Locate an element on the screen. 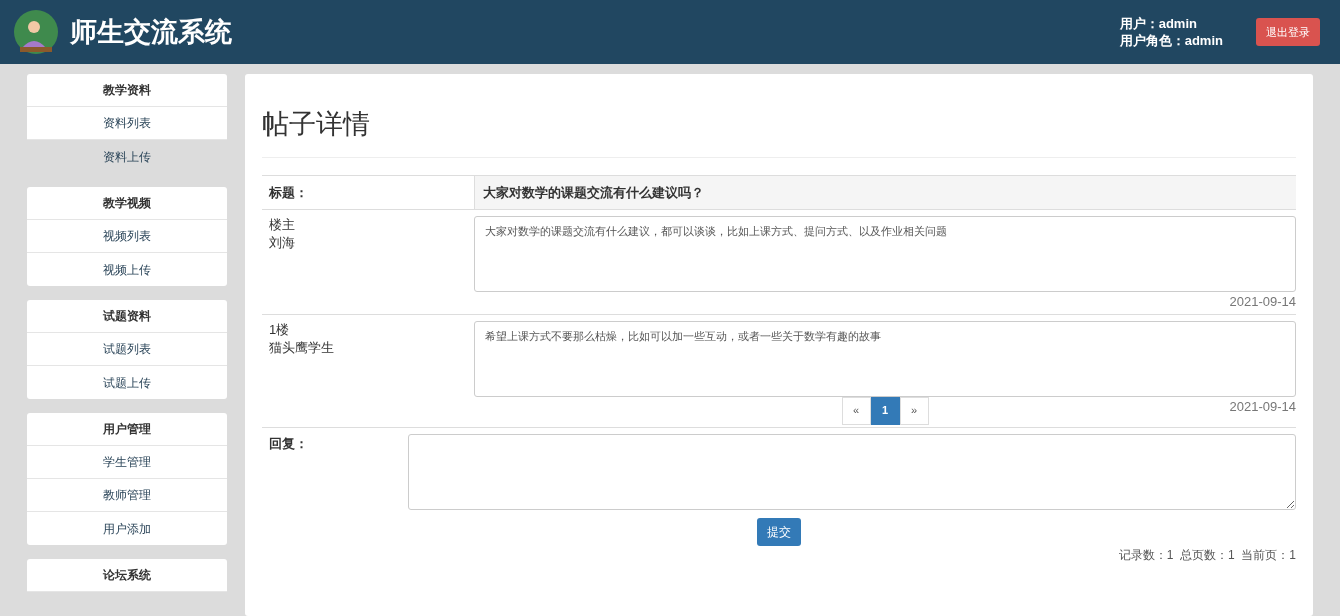 The image size is (1340, 616). sidebar-heading: 用户管理 is located at coordinates (127, 429).